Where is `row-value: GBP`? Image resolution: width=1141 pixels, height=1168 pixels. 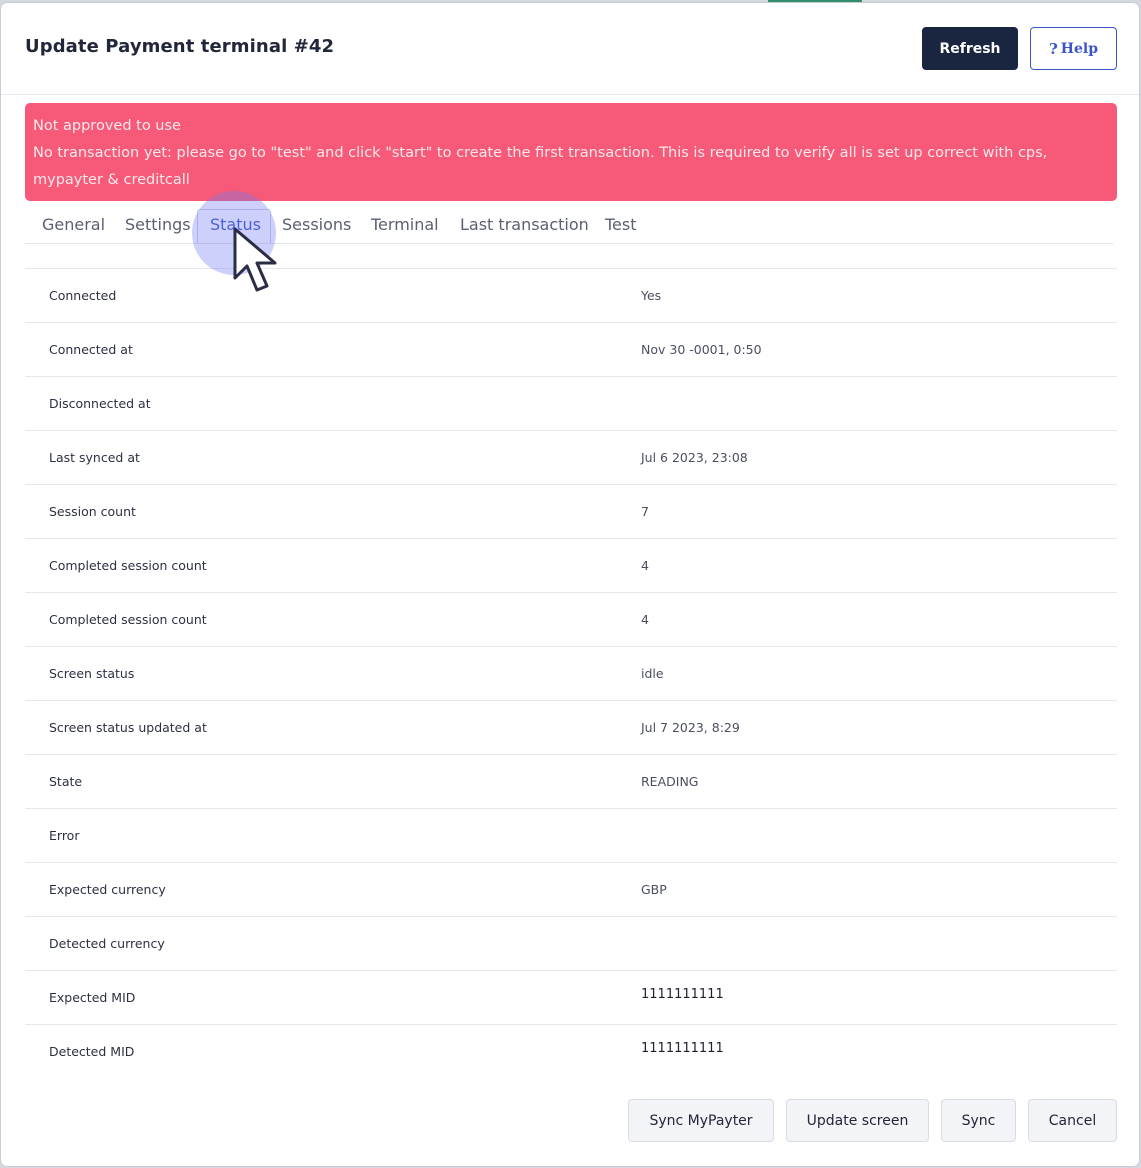 row-value: GBP is located at coordinates (654, 889).